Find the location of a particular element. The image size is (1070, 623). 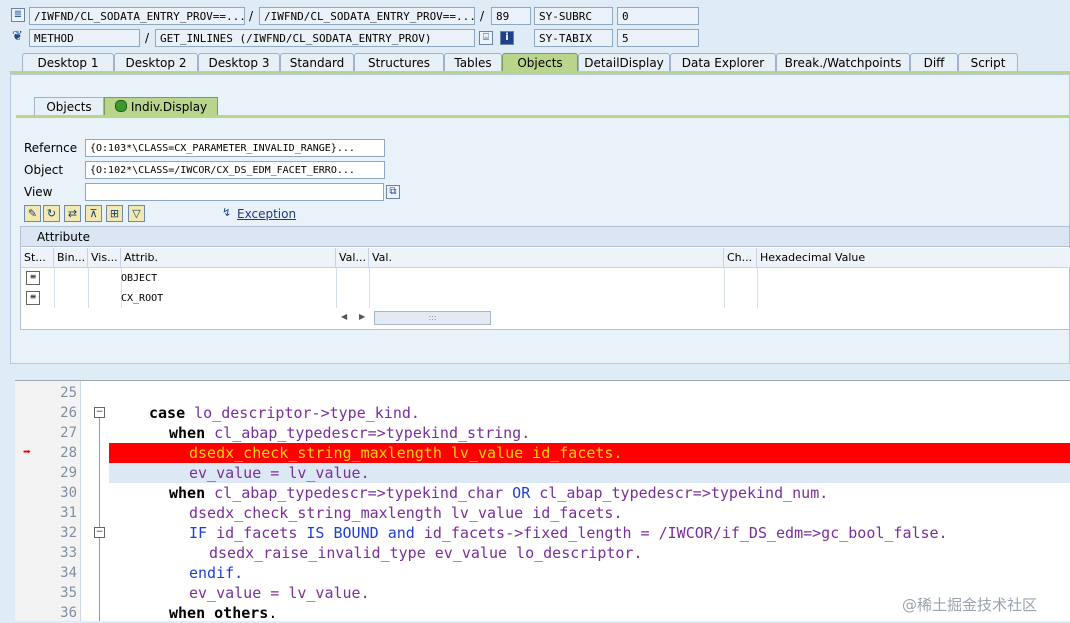

keyword: case is located at coordinates (167, 413).